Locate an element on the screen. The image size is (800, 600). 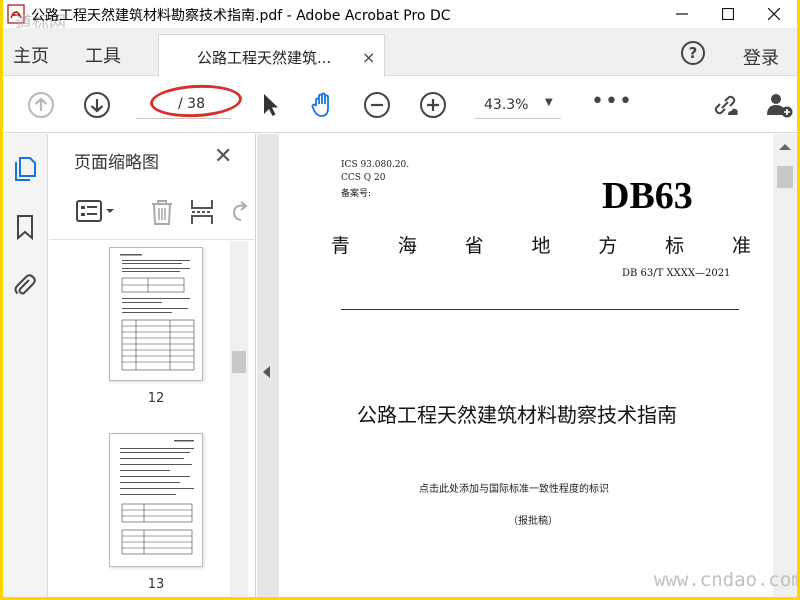
maximize-button is located at coordinates (728, 14).